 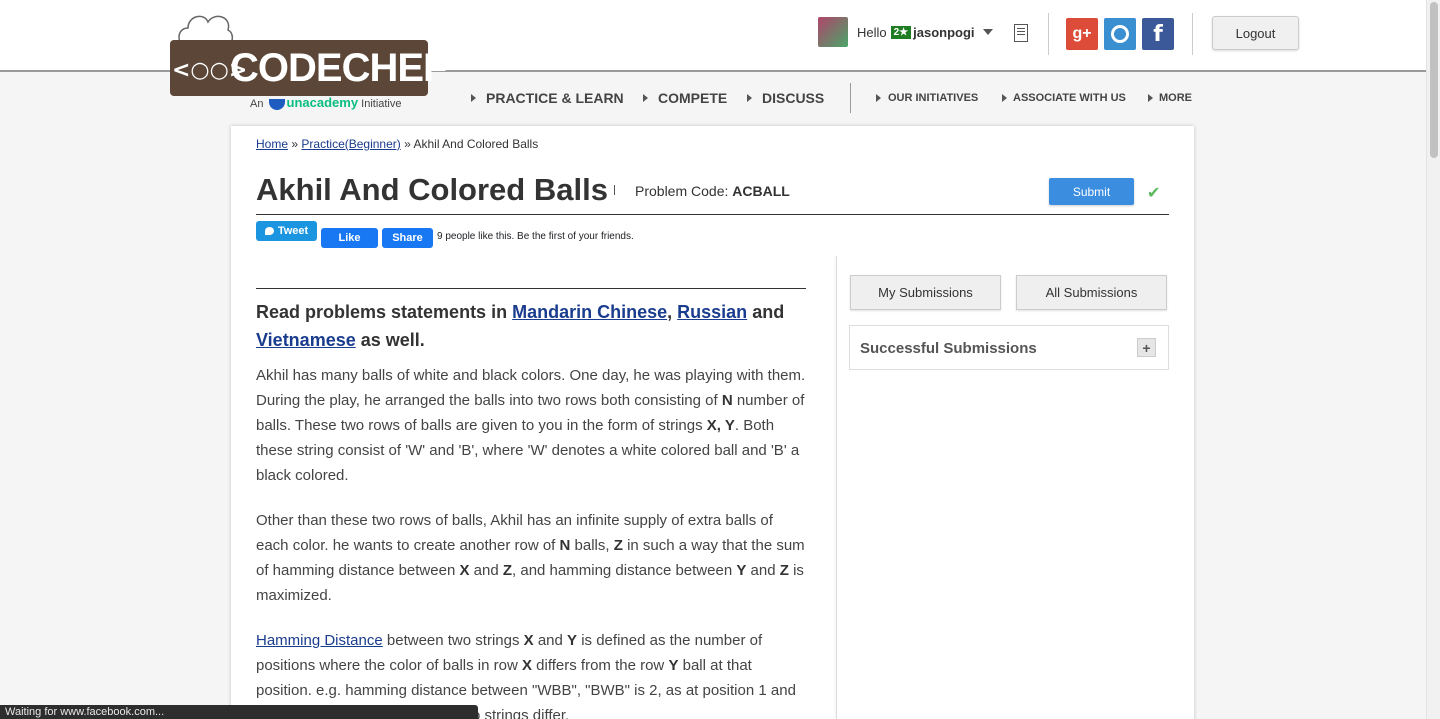 What do you see at coordinates (600, 665) in the screenshot?
I see `text: differs from the row` at bounding box center [600, 665].